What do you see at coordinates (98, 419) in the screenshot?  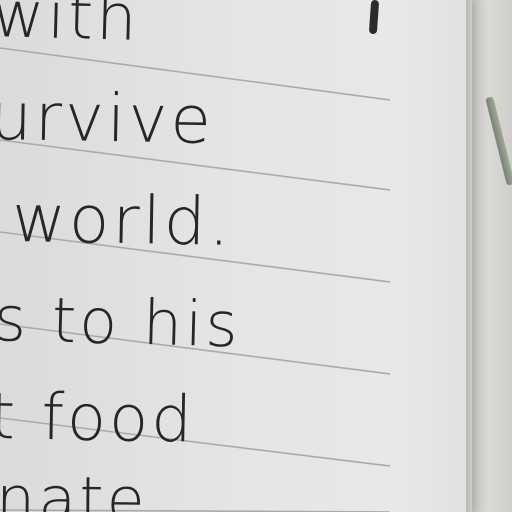 I see `handwritten-line-5: t food` at bounding box center [98, 419].